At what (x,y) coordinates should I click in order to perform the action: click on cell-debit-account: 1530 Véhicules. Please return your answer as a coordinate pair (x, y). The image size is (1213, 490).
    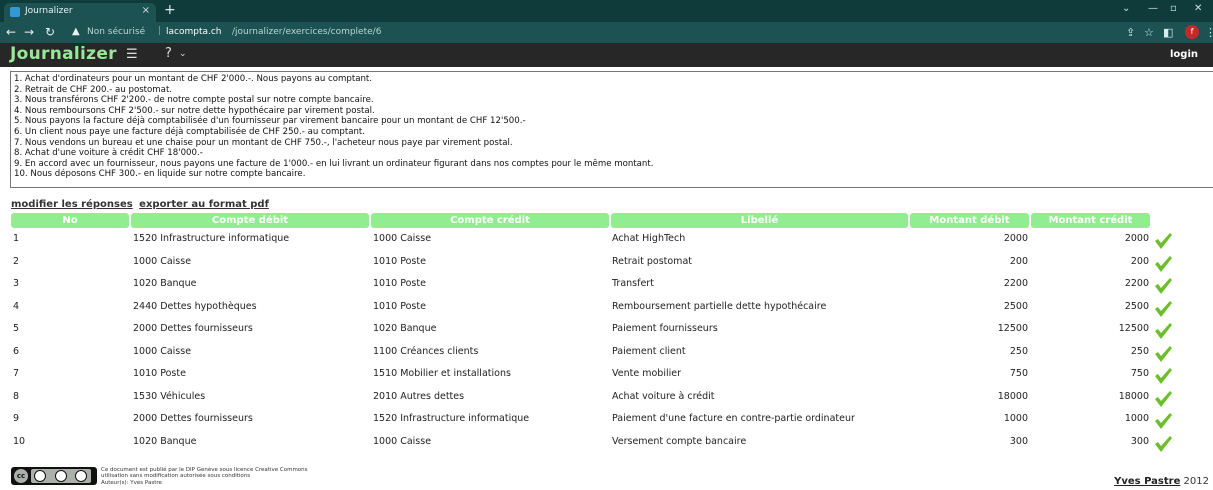
    Looking at the image, I should click on (169, 396).